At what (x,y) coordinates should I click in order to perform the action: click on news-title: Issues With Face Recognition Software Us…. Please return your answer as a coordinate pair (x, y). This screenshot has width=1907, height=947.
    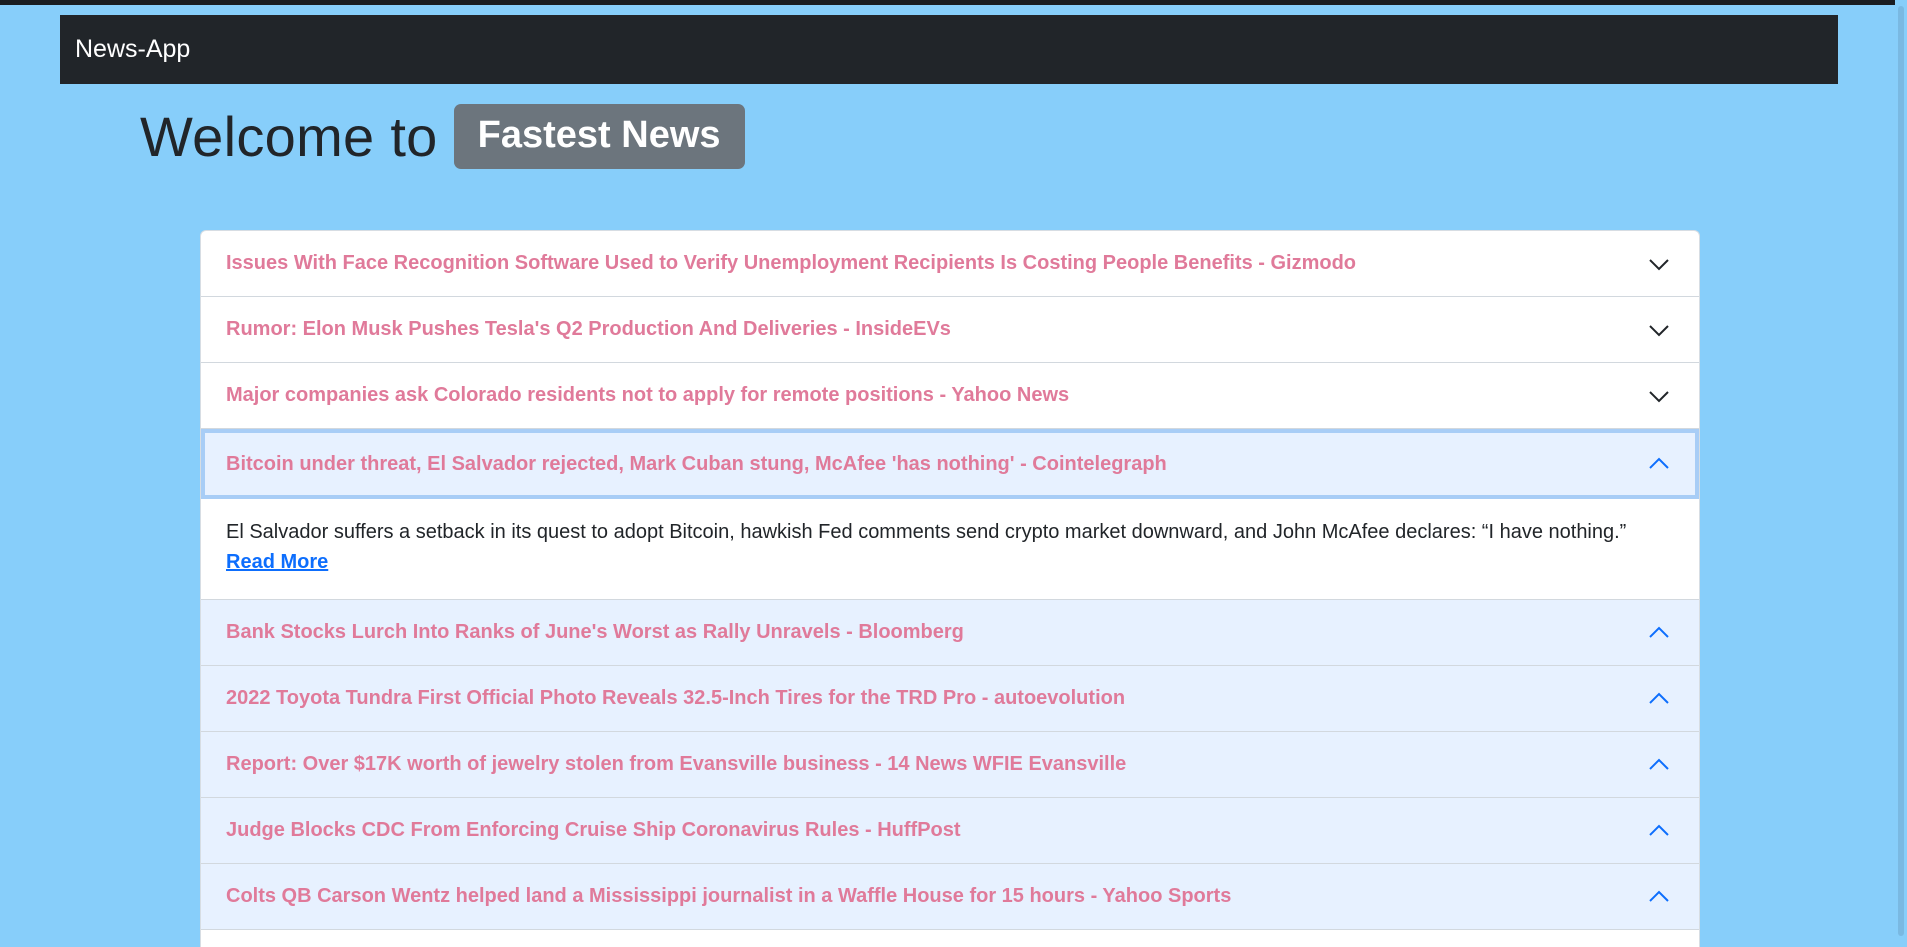
    Looking at the image, I should click on (791, 263).